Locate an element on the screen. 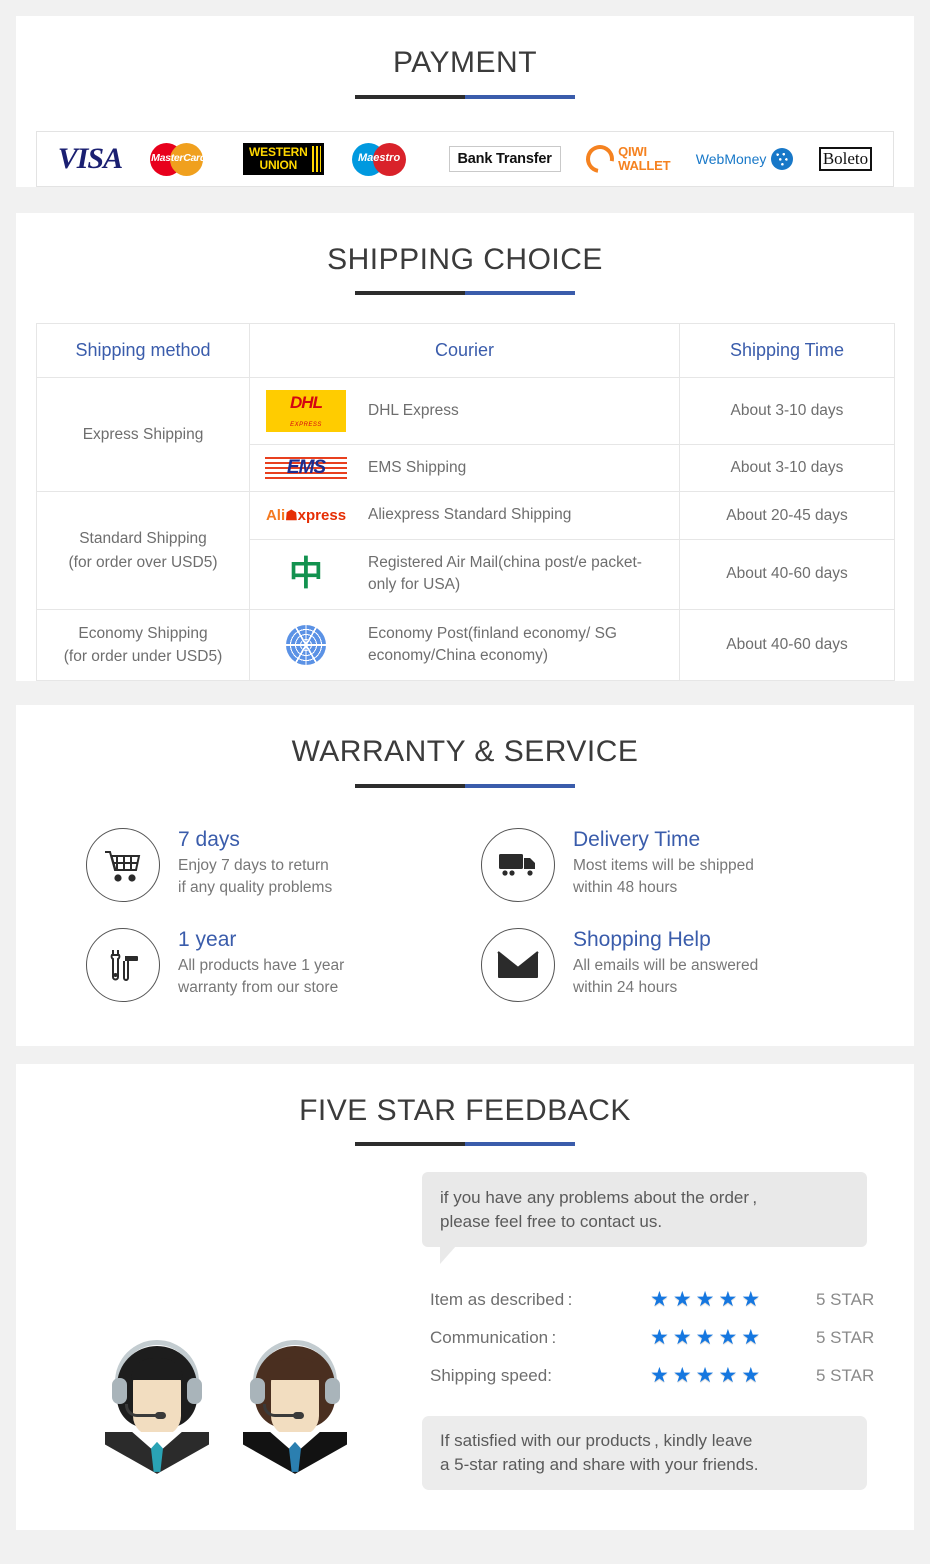 The image size is (930, 1564). column-header-method: Shipping method is located at coordinates (143, 350).